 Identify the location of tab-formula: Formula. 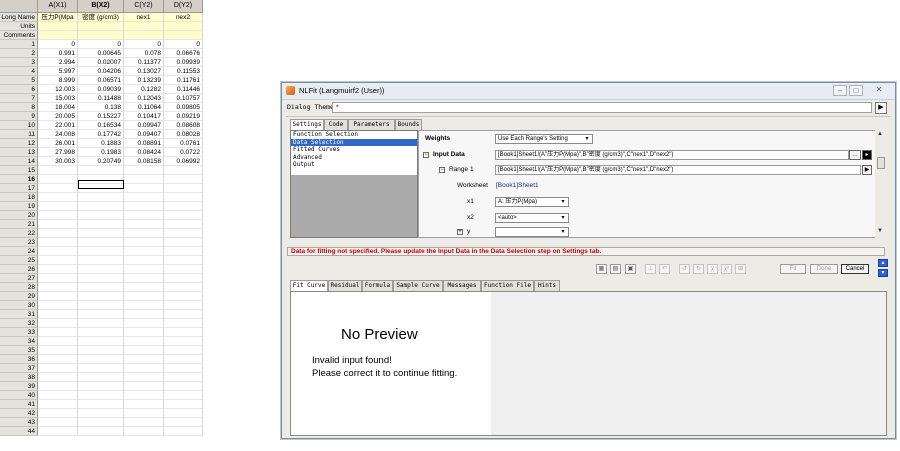
(377, 285).